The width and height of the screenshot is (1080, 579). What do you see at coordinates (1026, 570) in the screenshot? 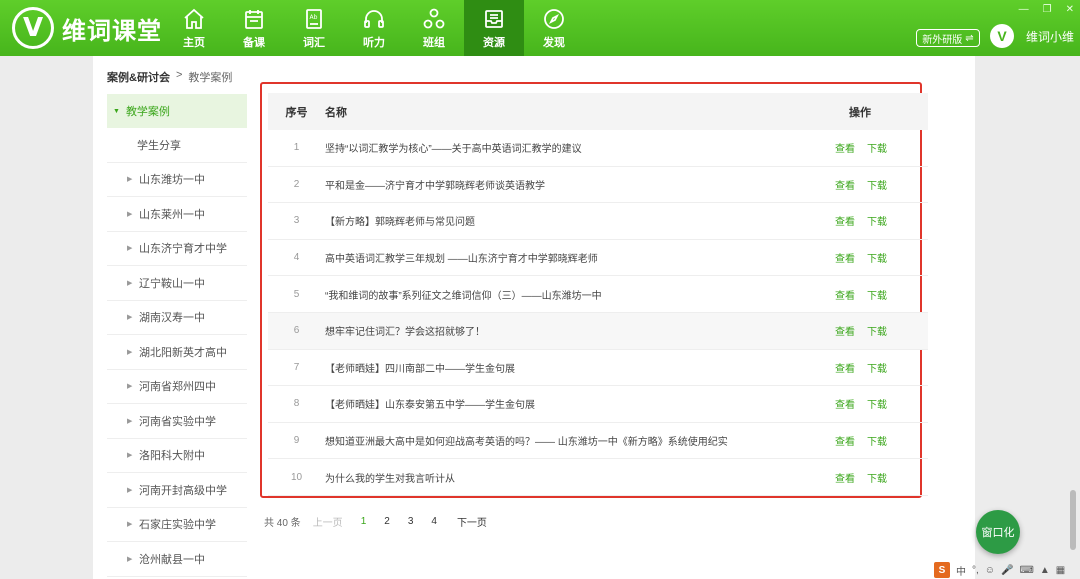
I see `keyboard-icon: ⌨` at bounding box center [1026, 570].